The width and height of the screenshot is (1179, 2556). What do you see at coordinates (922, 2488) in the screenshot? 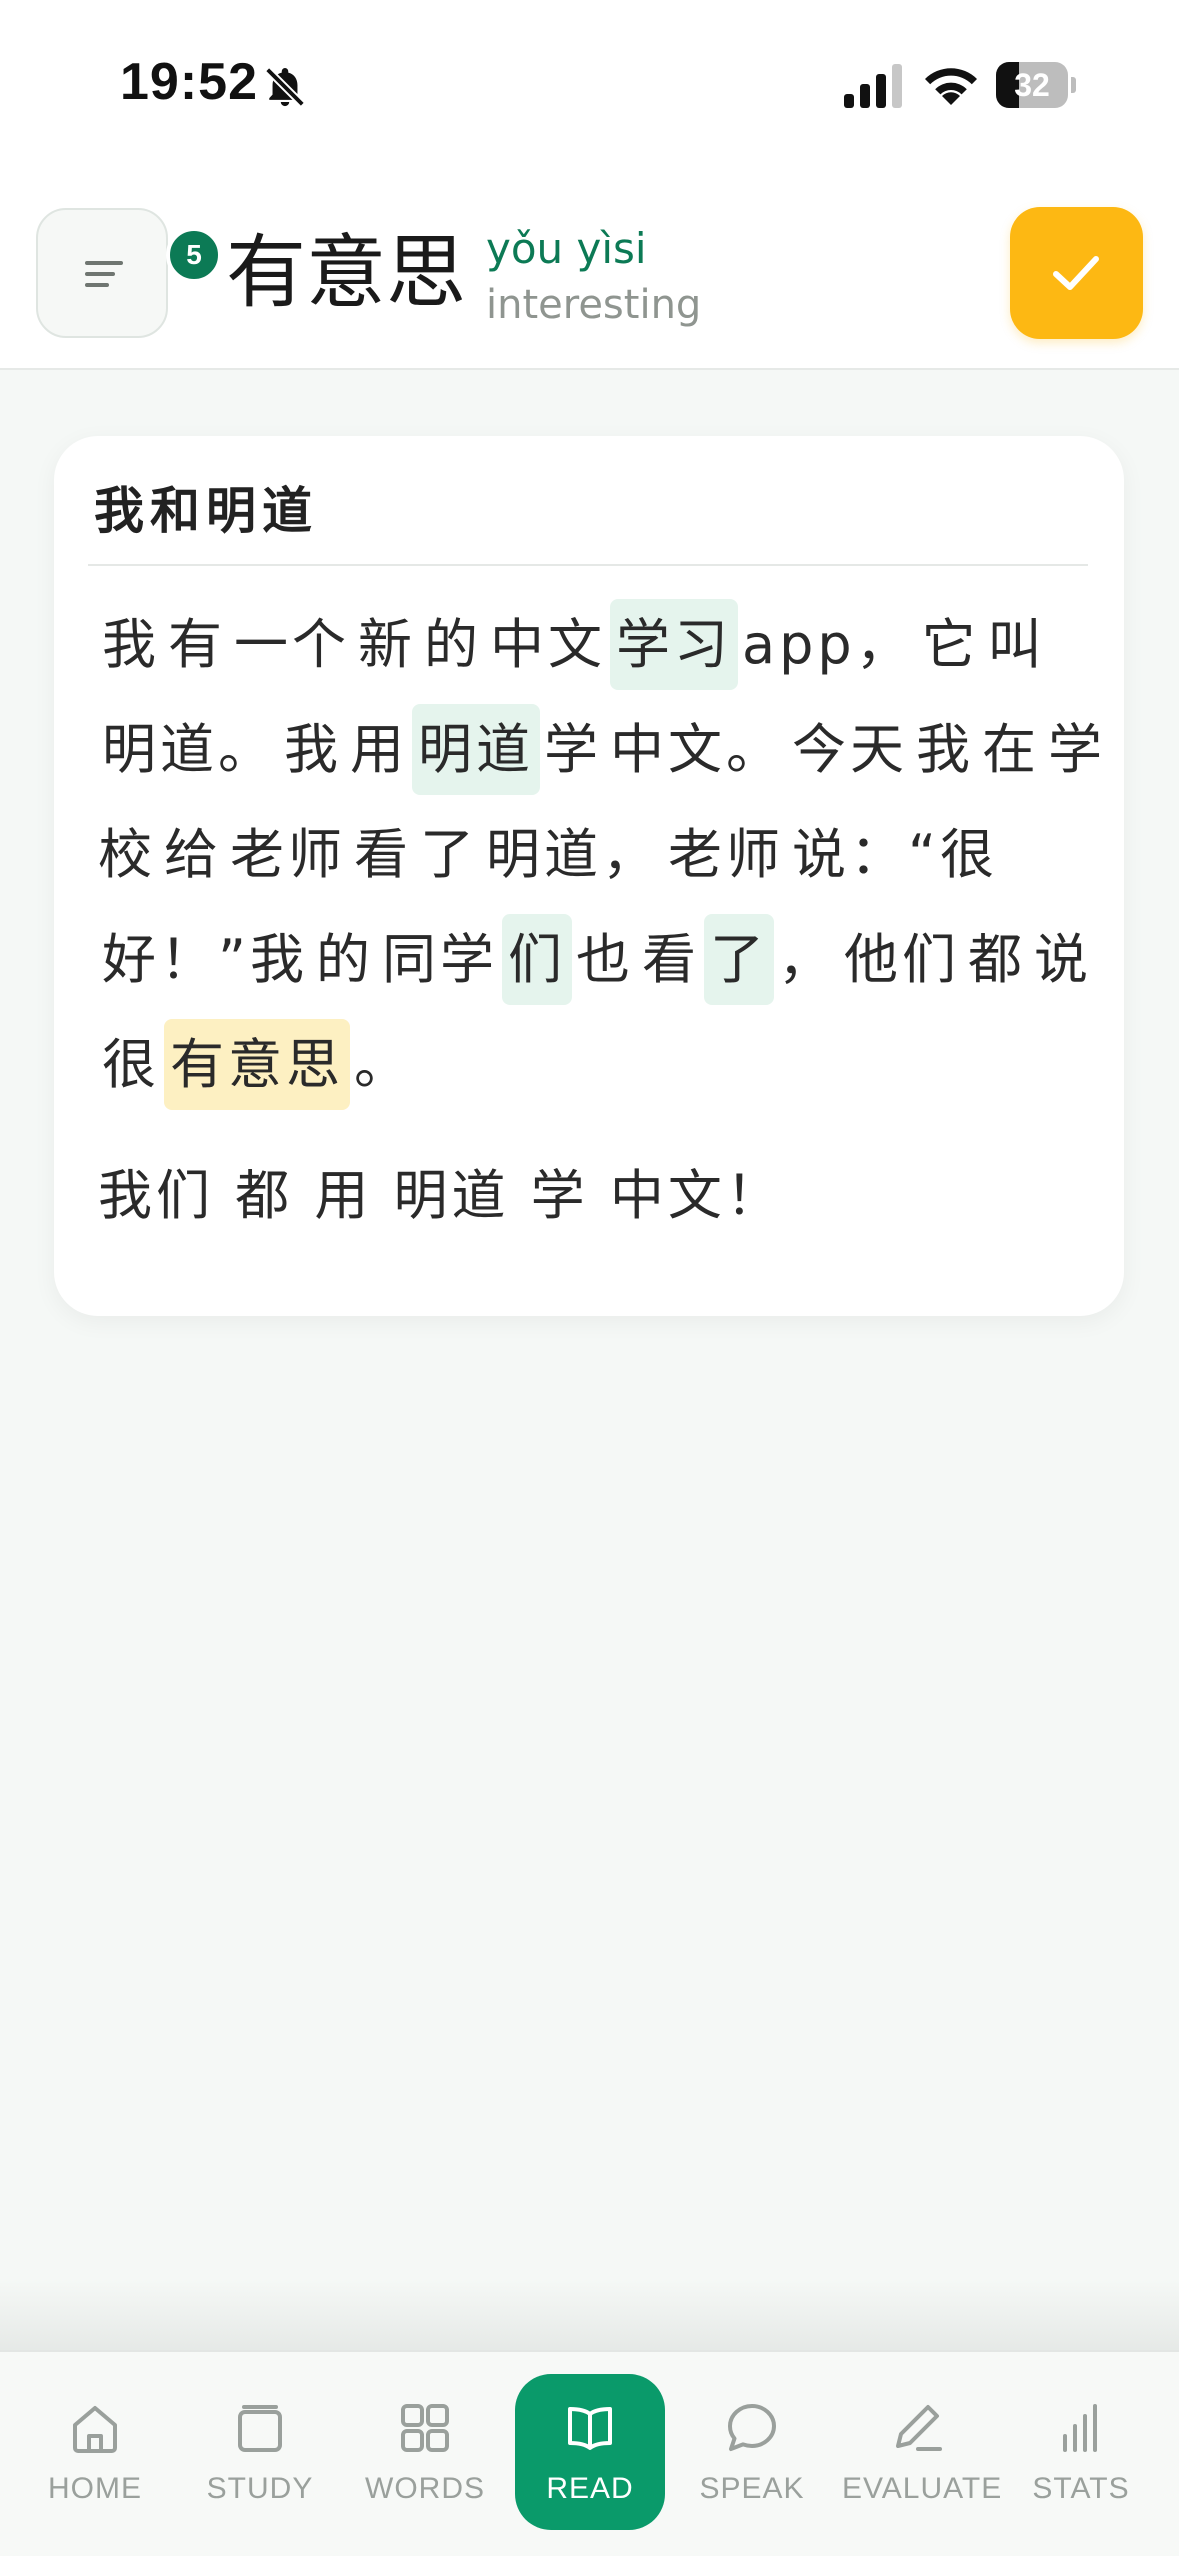
I see `nav-label-evaluate: EVALUATE` at bounding box center [922, 2488].